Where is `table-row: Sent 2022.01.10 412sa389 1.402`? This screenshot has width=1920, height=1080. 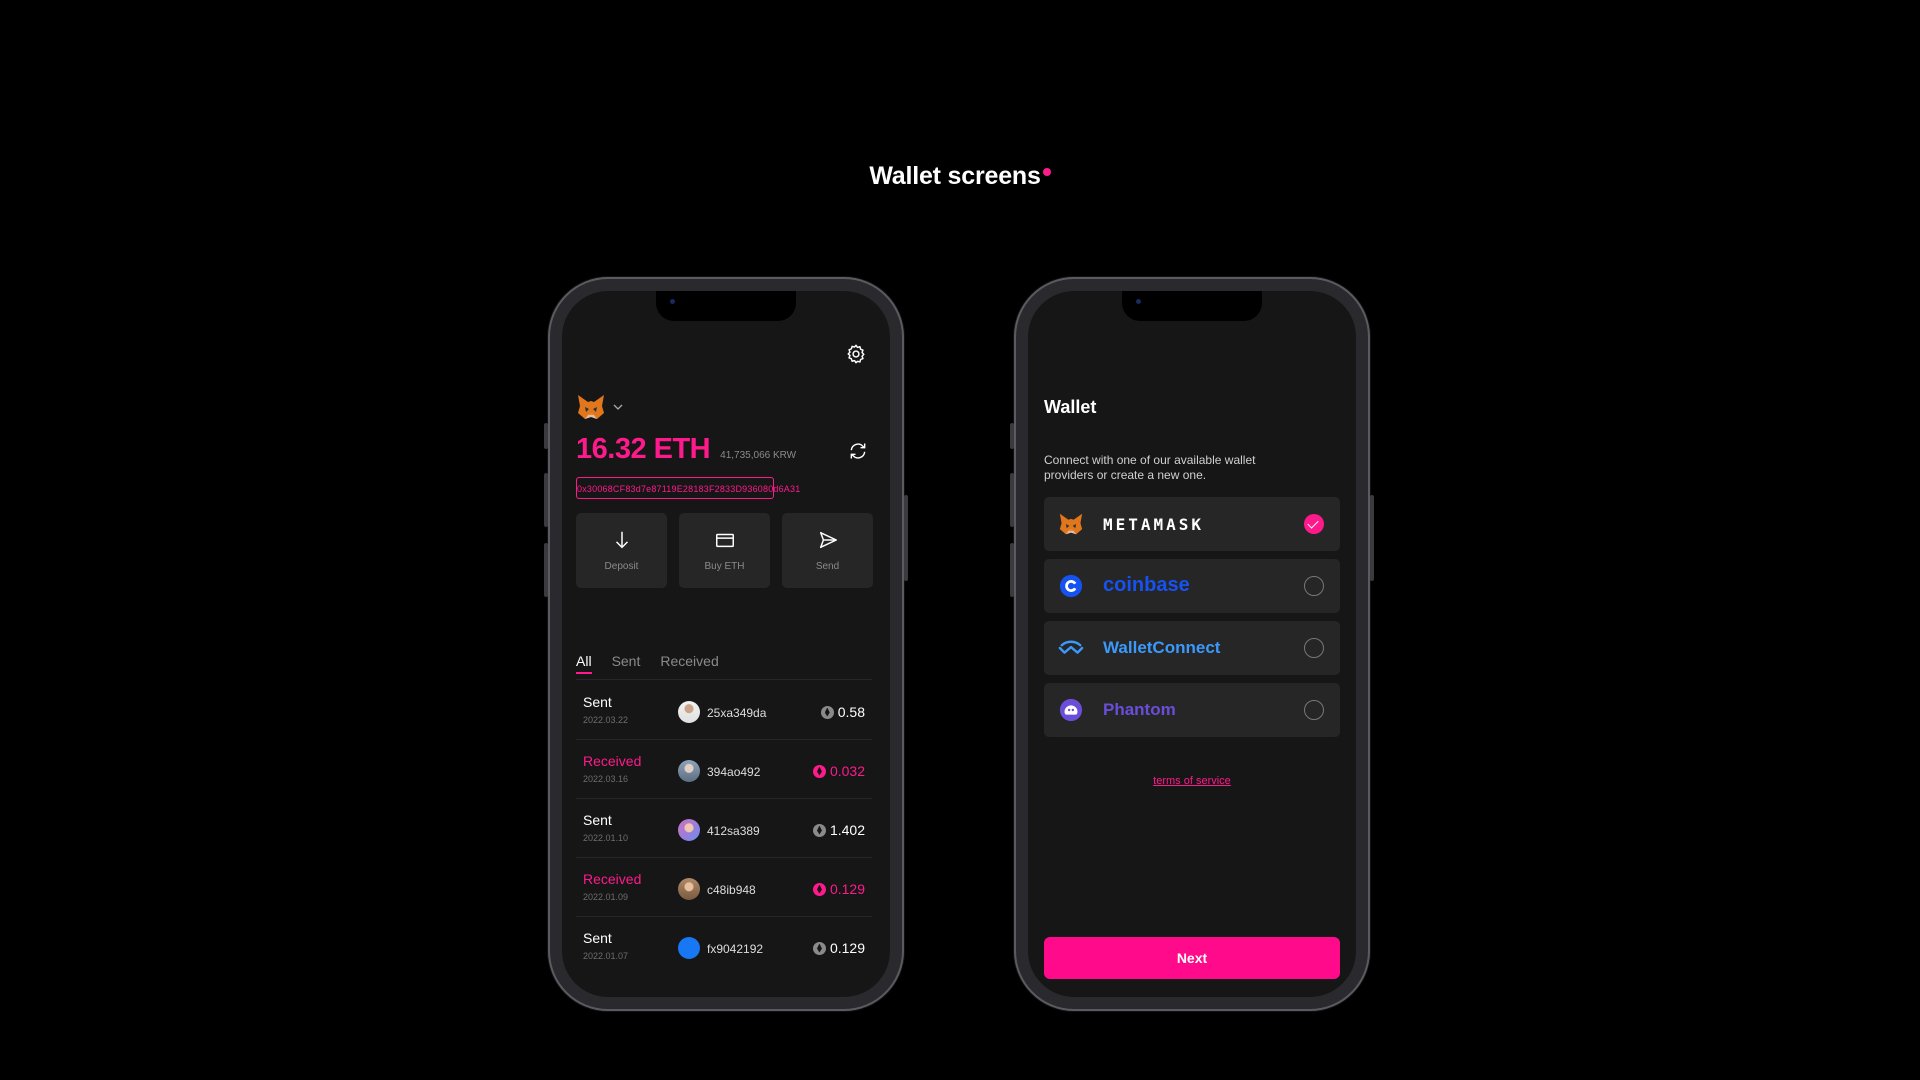
table-row: Sent 2022.01.10 412sa389 1.402 is located at coordinates (724, 828).